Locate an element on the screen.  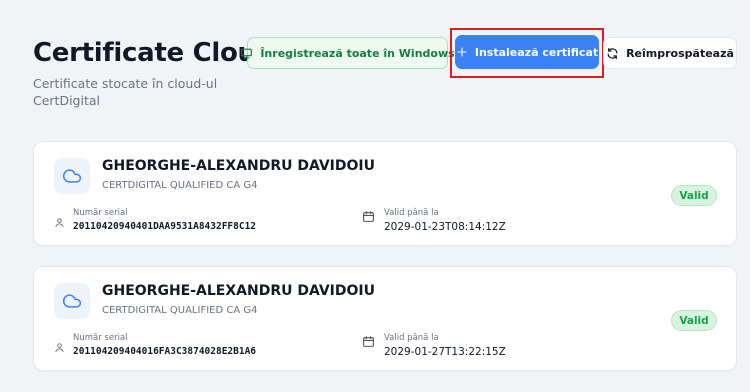
page-title: Certificate Cloud is located at coordinates (154, 53).